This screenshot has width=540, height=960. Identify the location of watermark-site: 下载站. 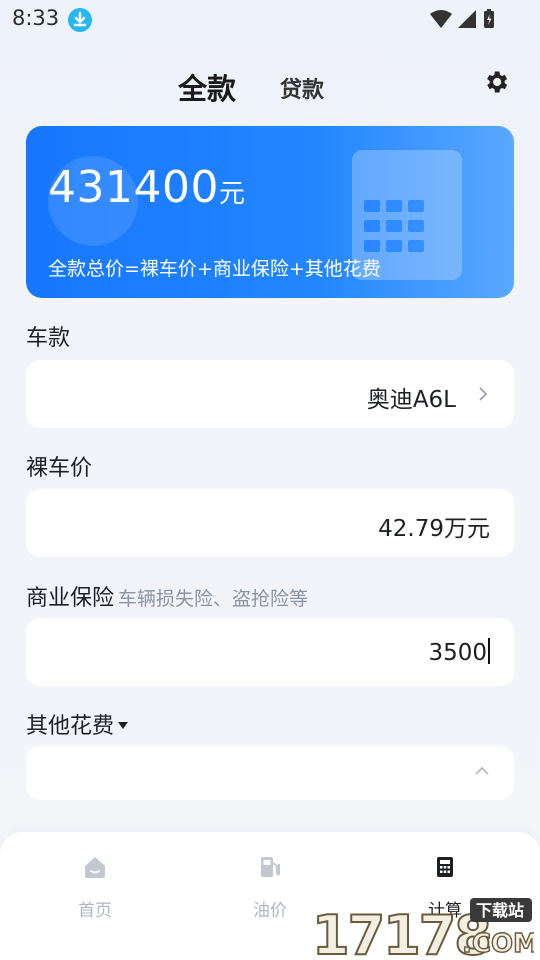
(500, 910).